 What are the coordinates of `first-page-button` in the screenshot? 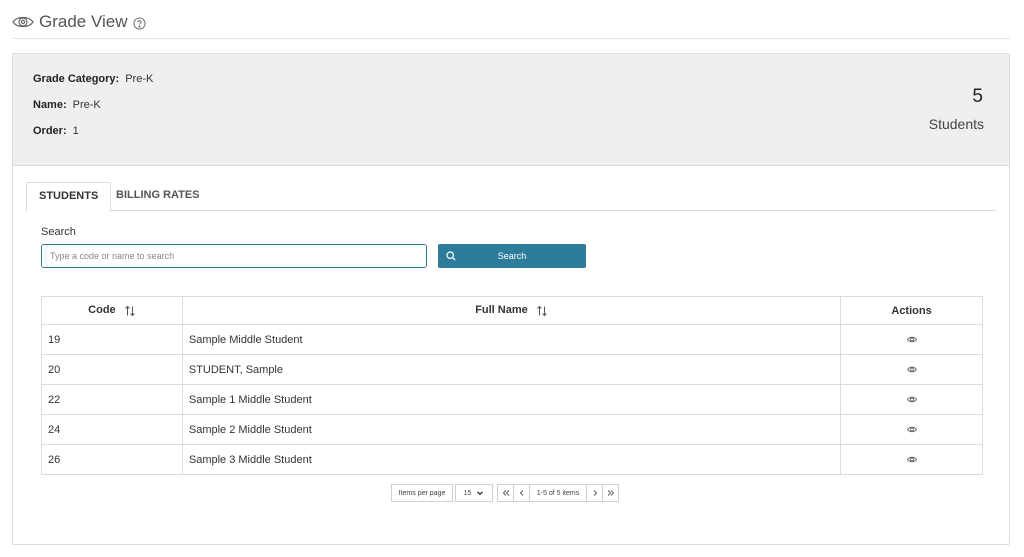 It's located at (505, 493).